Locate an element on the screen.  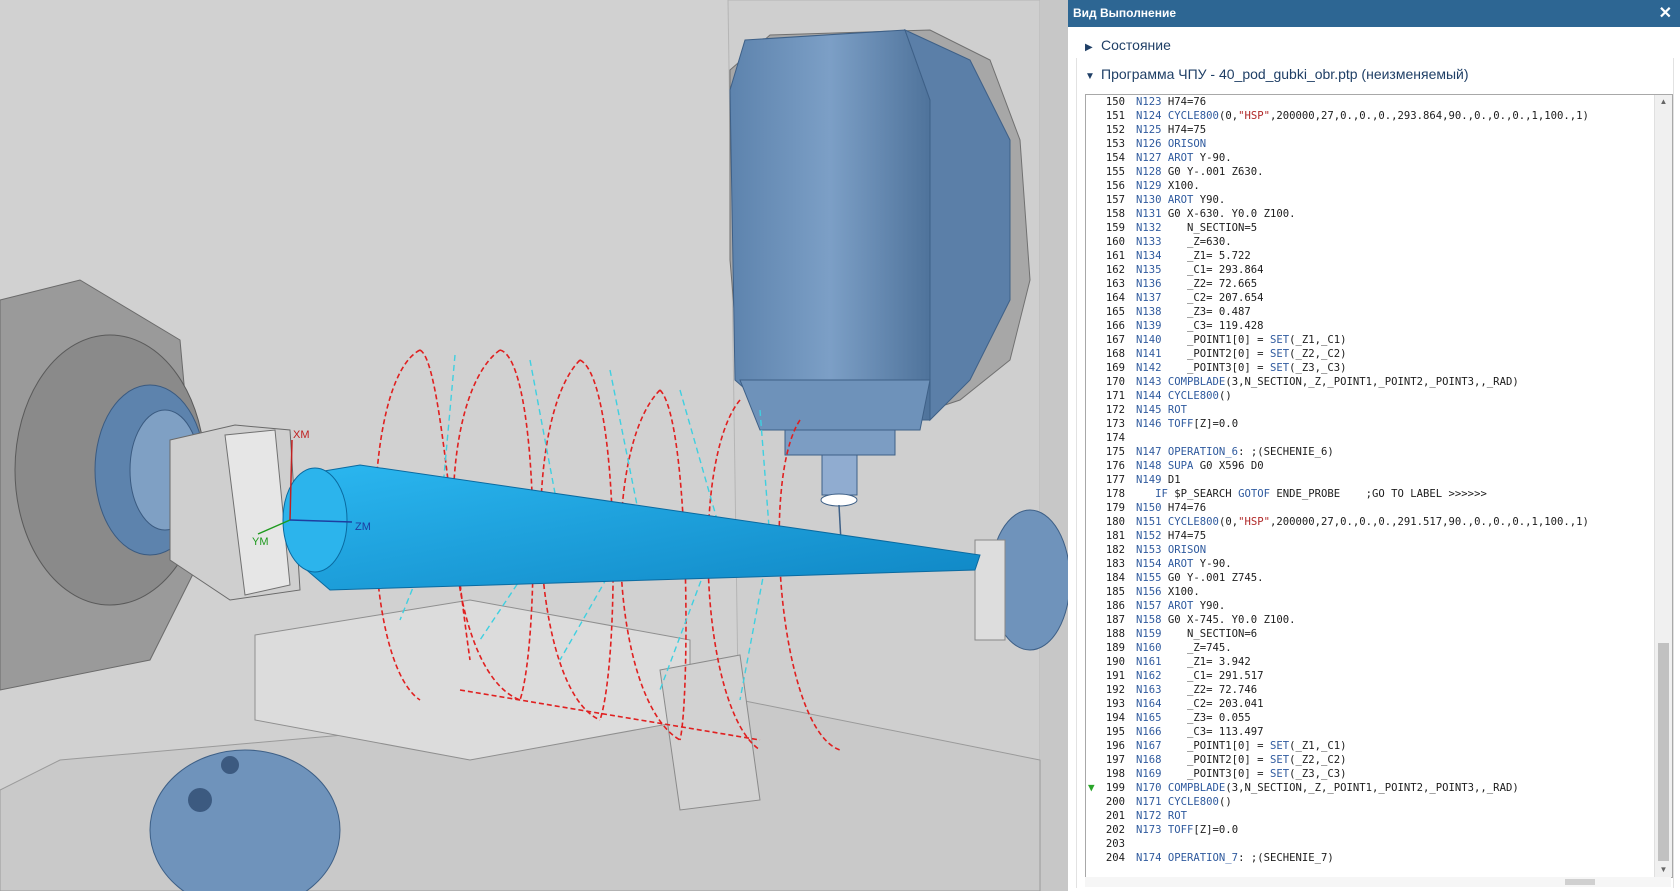
code-line: 163 N136 _Z2= 72.665 is located at coordinates (1369, 284).